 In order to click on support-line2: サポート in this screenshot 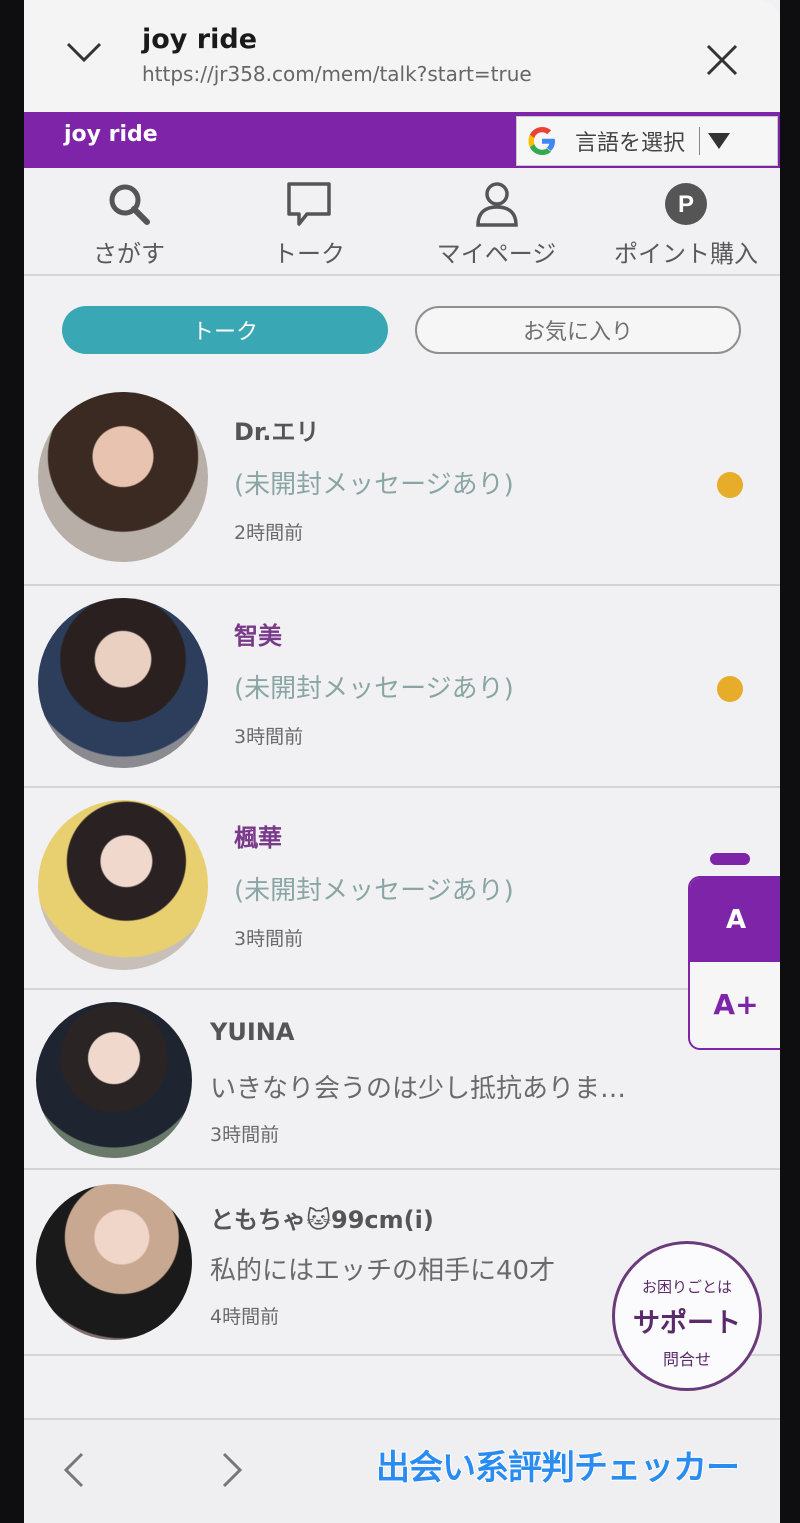, I will do `click(687, 1323)`.